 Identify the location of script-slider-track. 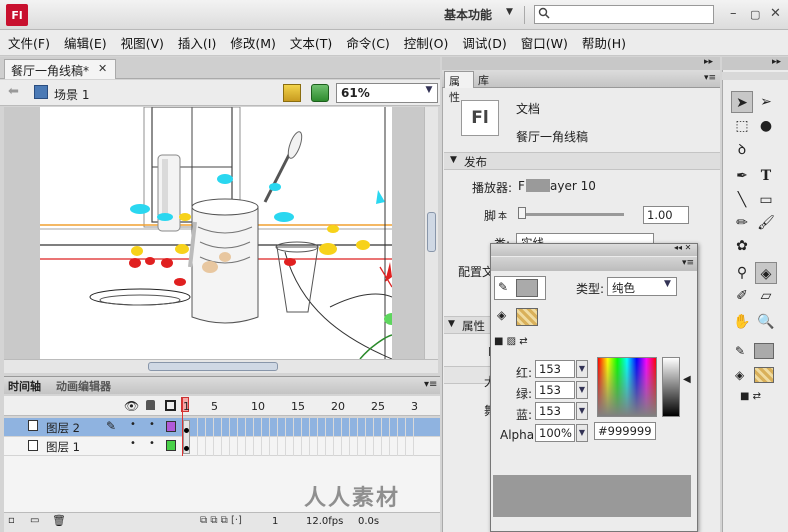
(572, 214).